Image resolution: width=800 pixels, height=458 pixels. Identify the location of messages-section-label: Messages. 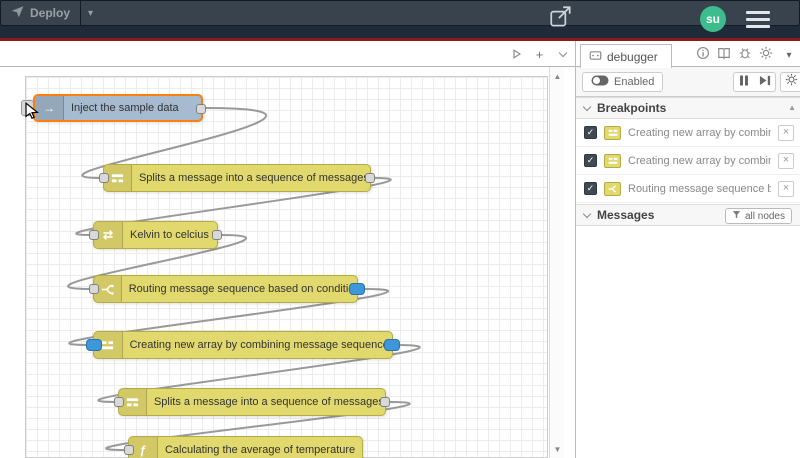
(626, 215).